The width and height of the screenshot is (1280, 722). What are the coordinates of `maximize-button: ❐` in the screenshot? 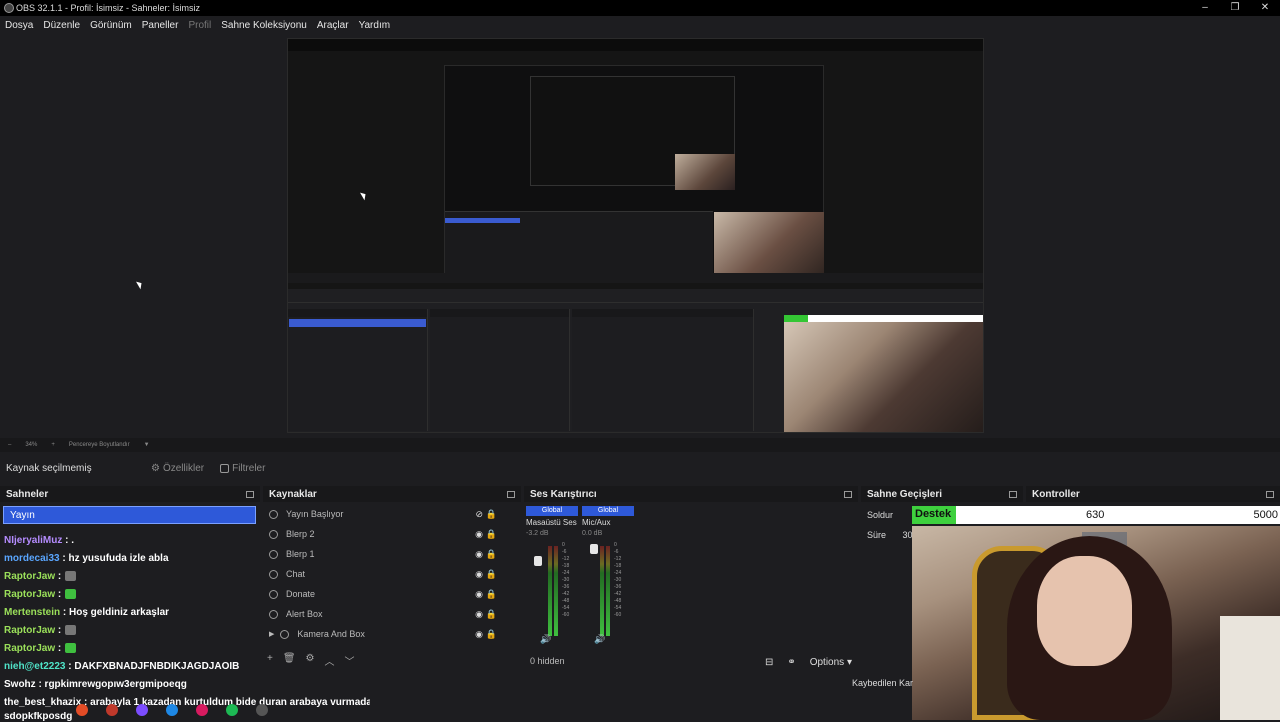 It's located at (1235, 8).